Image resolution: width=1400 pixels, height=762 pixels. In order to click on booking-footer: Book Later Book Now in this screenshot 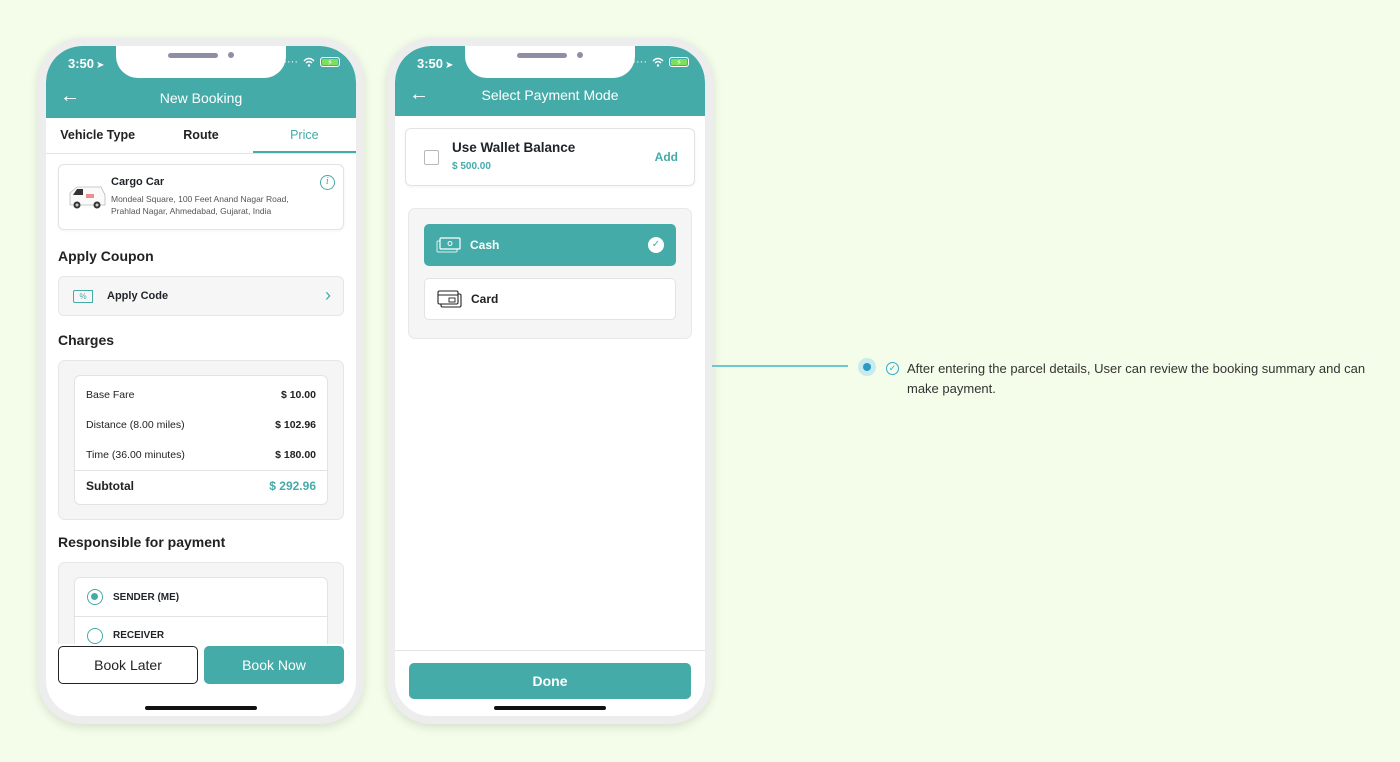, I will do `click(201, 680)`.